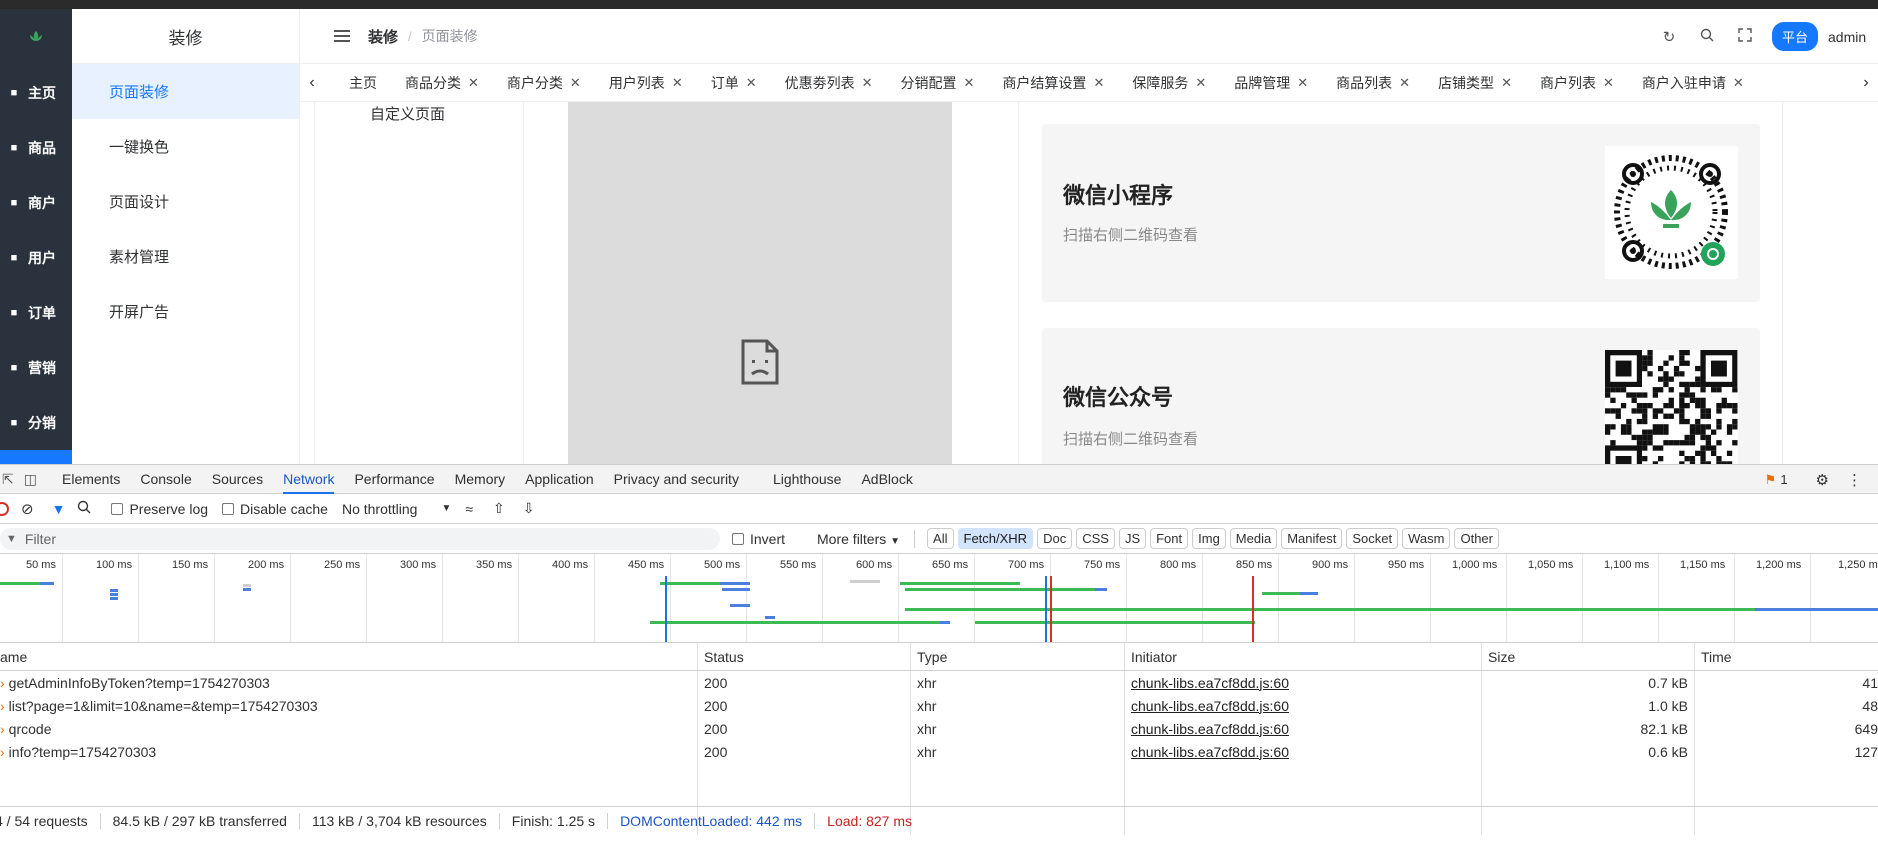 The image size is (1878, 846). I want to click on page-tab: 店铺类型 ✕, so click(1475, 83).